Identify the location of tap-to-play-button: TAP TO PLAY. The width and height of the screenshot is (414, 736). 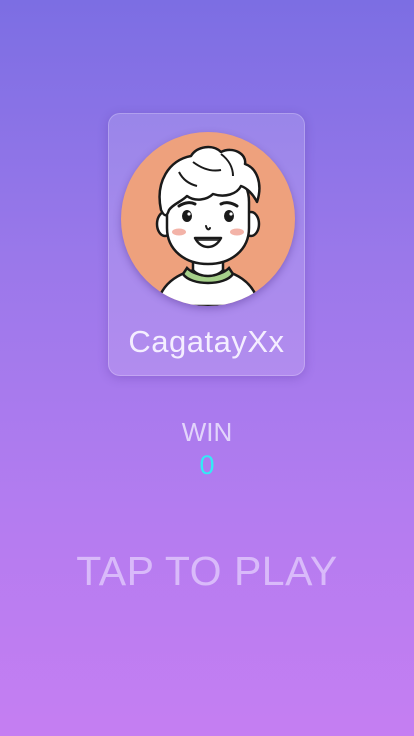
(207, 571).